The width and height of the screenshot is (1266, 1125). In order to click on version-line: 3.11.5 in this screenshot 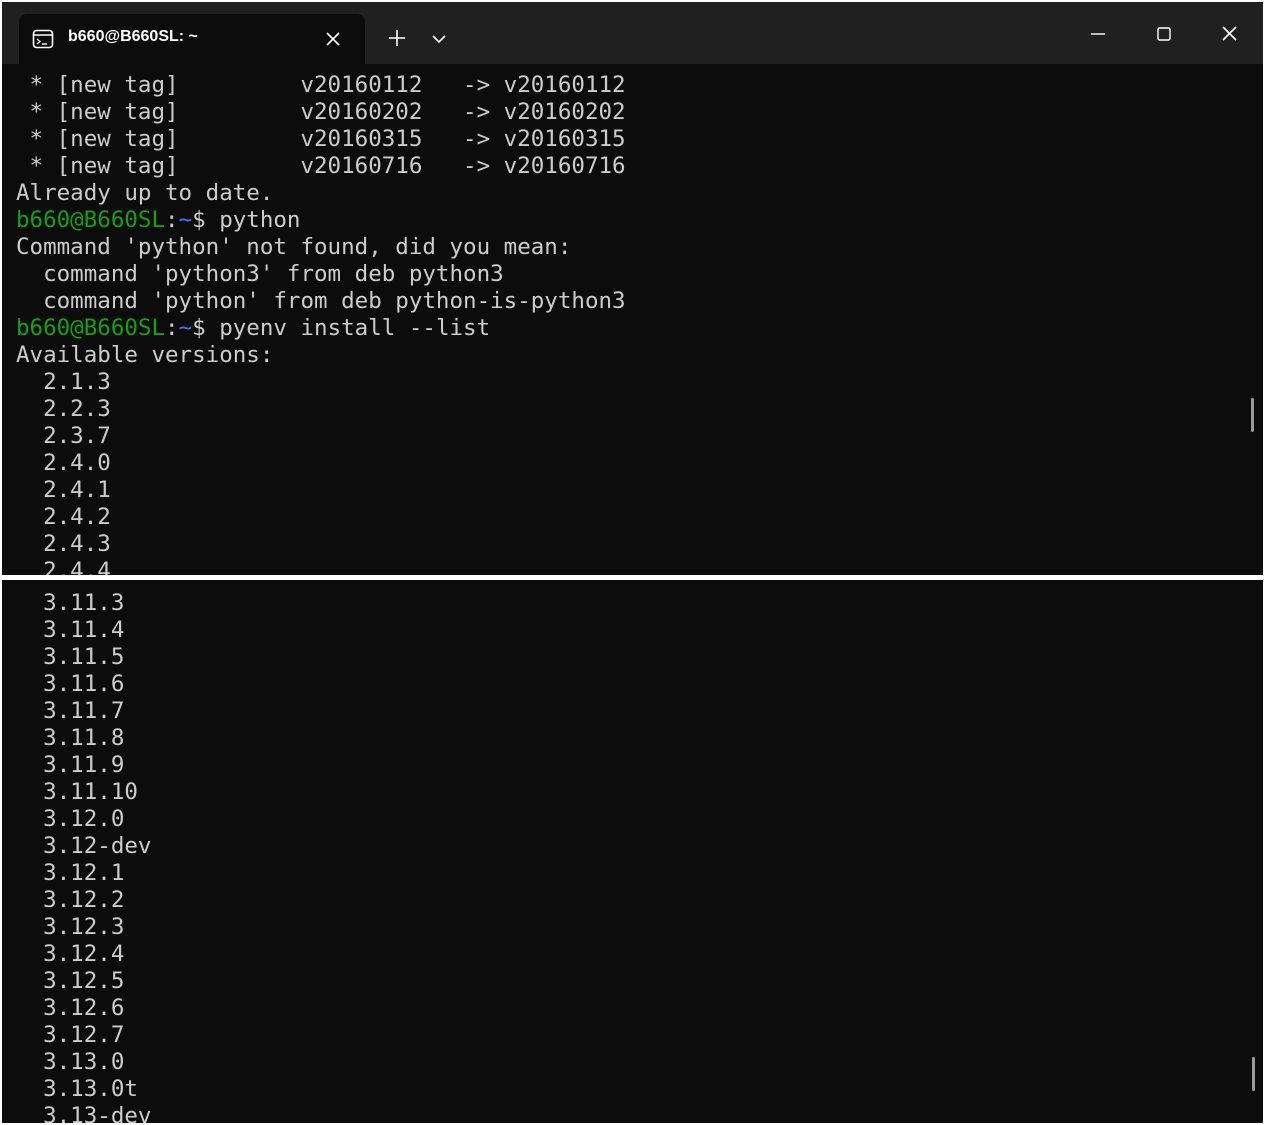, I will do `click(70, 657)`.